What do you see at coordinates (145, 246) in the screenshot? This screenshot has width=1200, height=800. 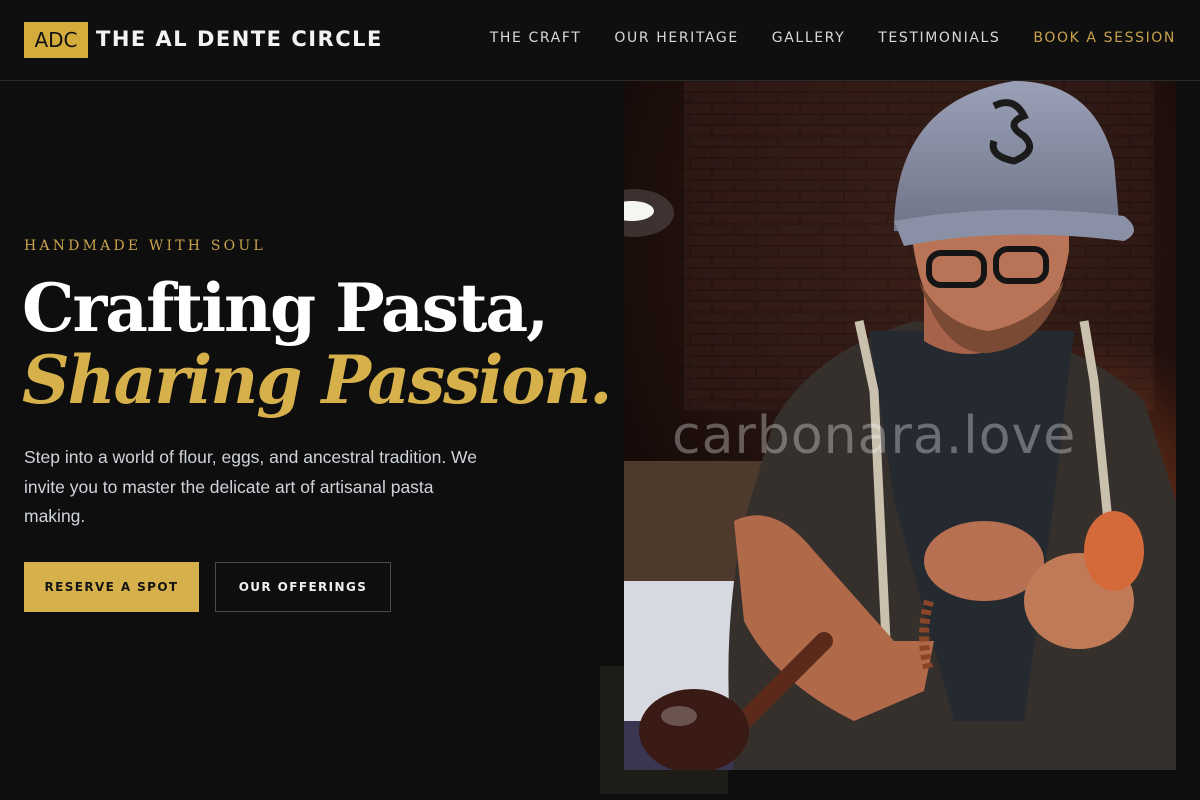 I see `hero-eyebrow: HANDMADE WITH SOUL` at bounding box center [145, 246].